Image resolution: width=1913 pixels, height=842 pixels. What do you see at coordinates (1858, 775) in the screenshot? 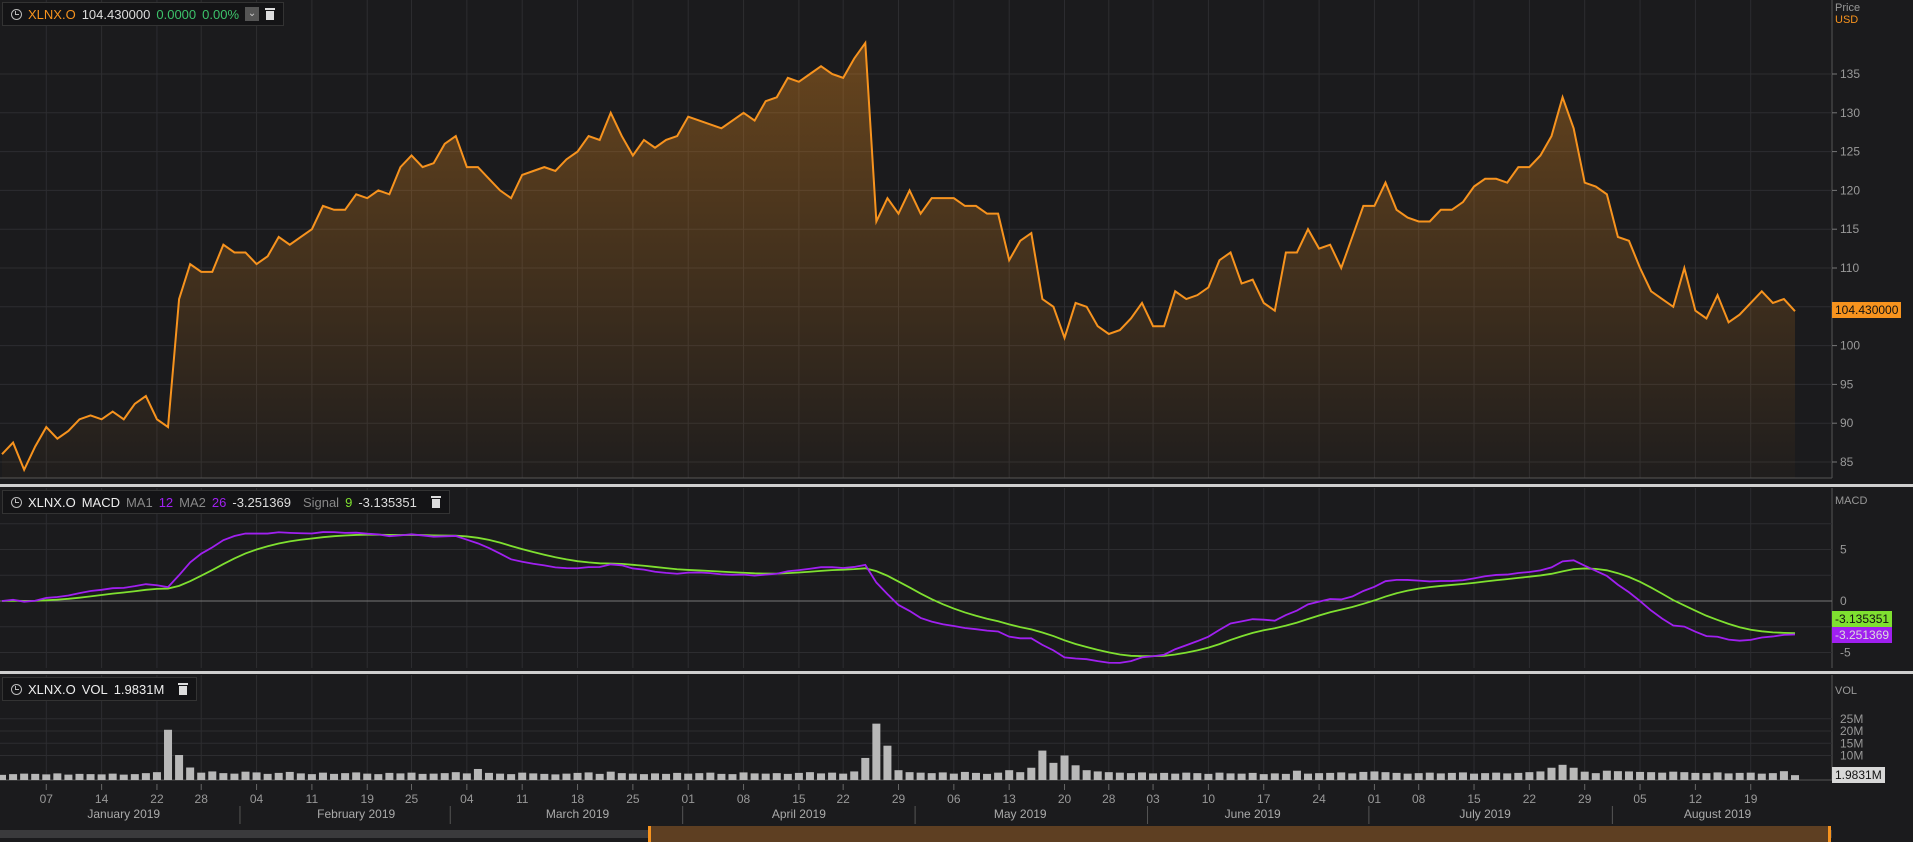
I see `volume-tag: 1.9831M` at bounding box center [1858, 775].